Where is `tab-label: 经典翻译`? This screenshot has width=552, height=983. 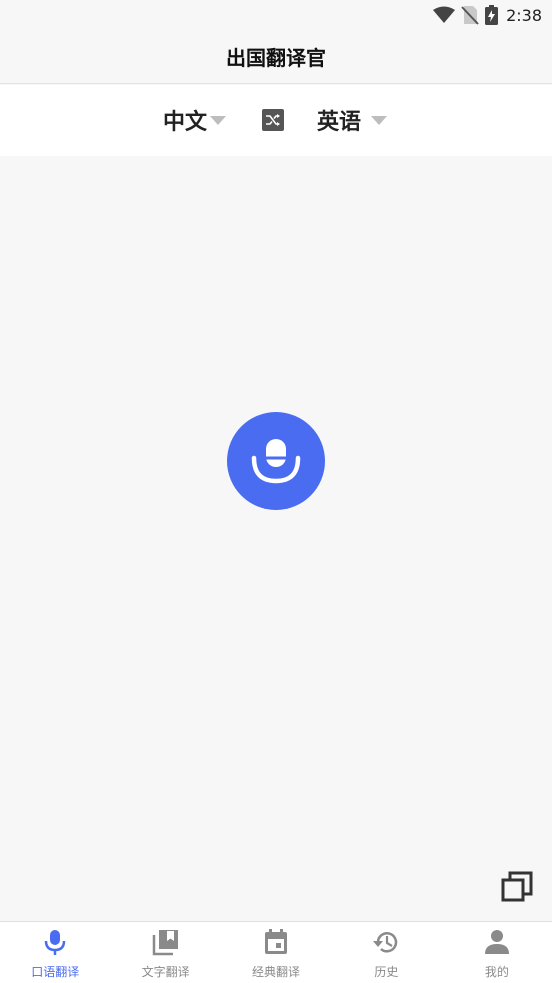 tab-label: 经典翻译 is located at coordinates (276, 972).